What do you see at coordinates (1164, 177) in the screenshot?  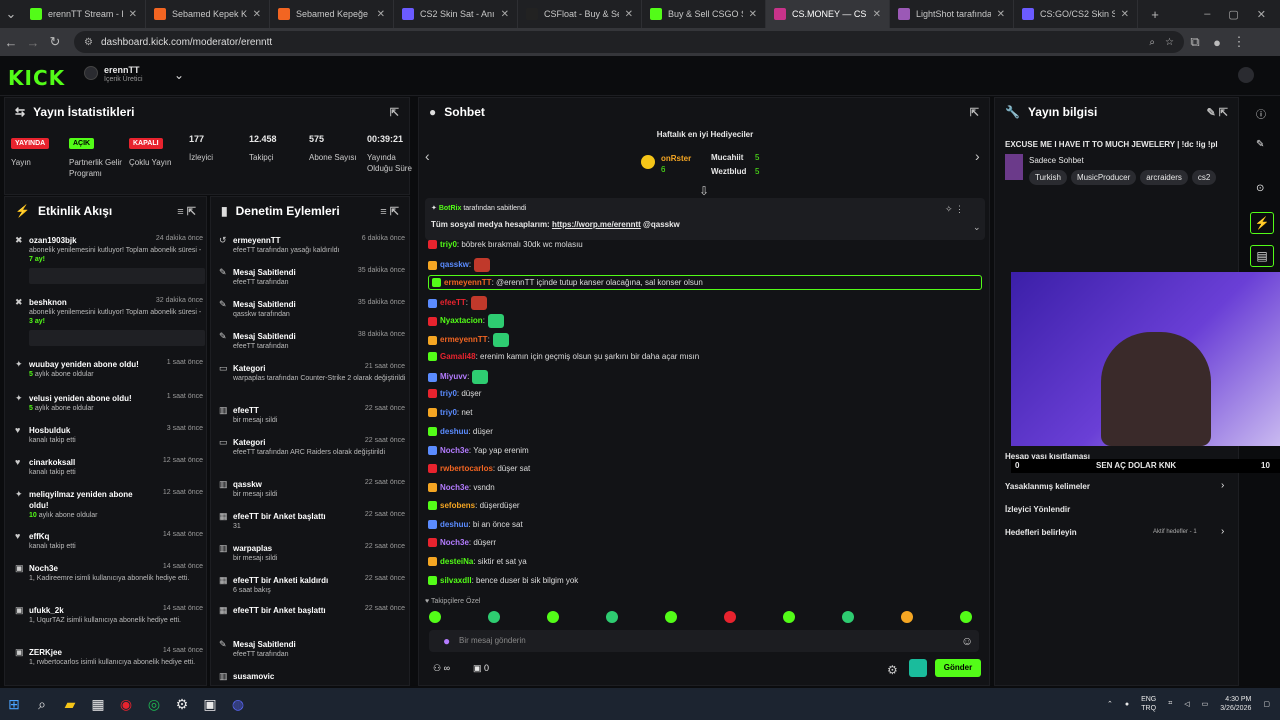 I see `stream-tag: arcraiders` at bounding box center [1164, 177].